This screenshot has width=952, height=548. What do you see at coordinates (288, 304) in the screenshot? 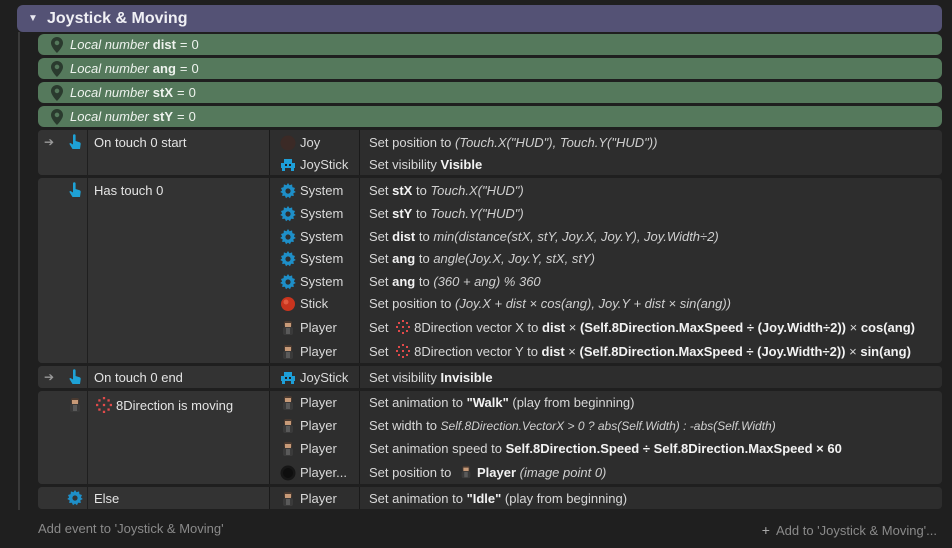
I see `stick-circle-icon` at bounding box center [288, 304].